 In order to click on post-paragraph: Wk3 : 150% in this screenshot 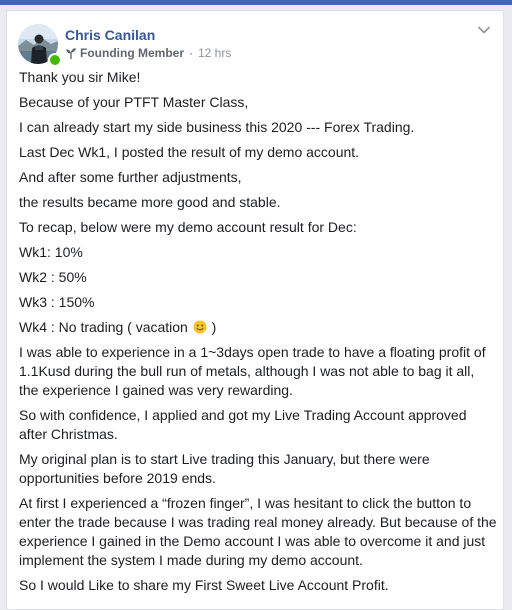, I will do `click(57, 302)`.